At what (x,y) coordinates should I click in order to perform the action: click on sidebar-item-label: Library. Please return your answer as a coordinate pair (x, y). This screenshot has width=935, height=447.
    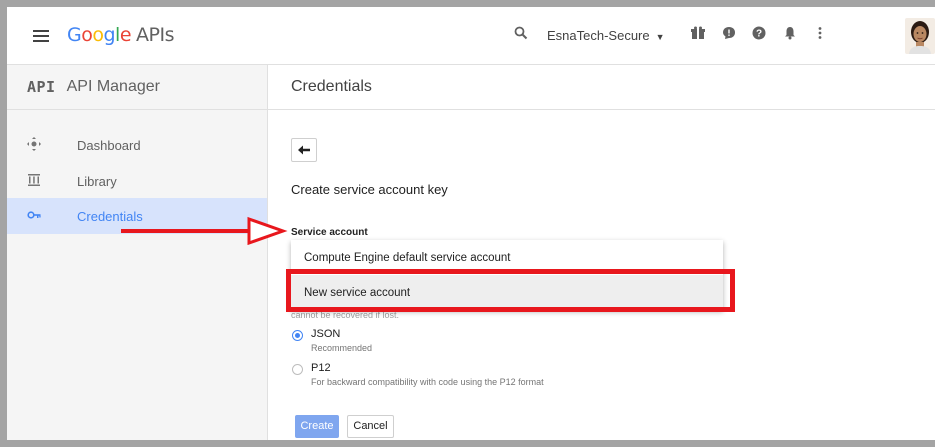
    Looking at the image, I should click on (97, 181).